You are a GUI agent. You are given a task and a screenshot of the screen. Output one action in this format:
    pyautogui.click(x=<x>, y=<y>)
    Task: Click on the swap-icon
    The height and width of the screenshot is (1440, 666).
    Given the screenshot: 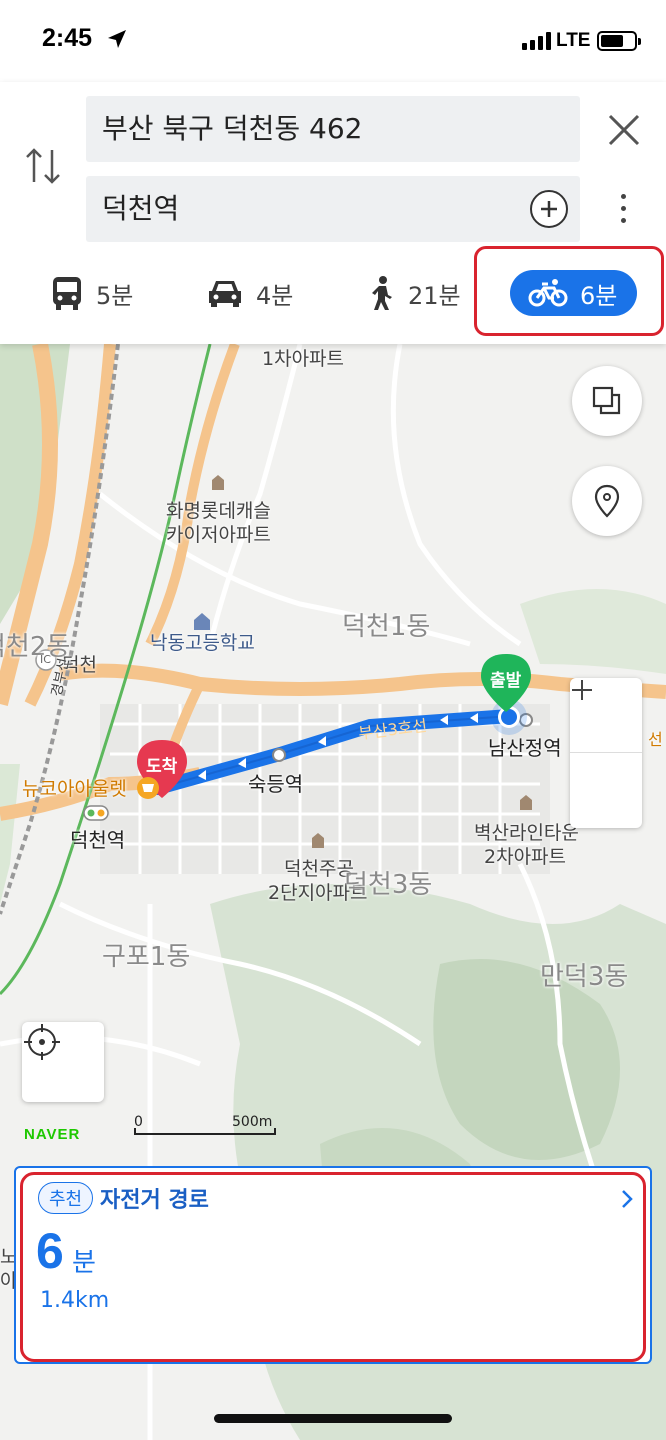 What is the action you would take?
    pyautogui.click(x=43, y=166)
    